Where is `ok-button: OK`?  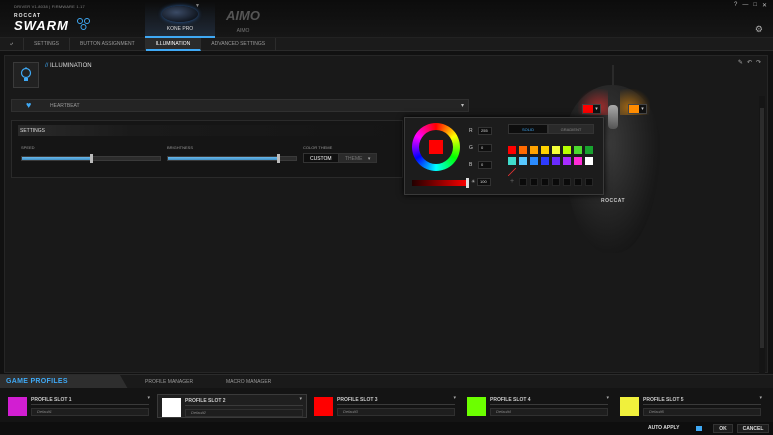 ok-button: OK is located at coordinates (723, 428).